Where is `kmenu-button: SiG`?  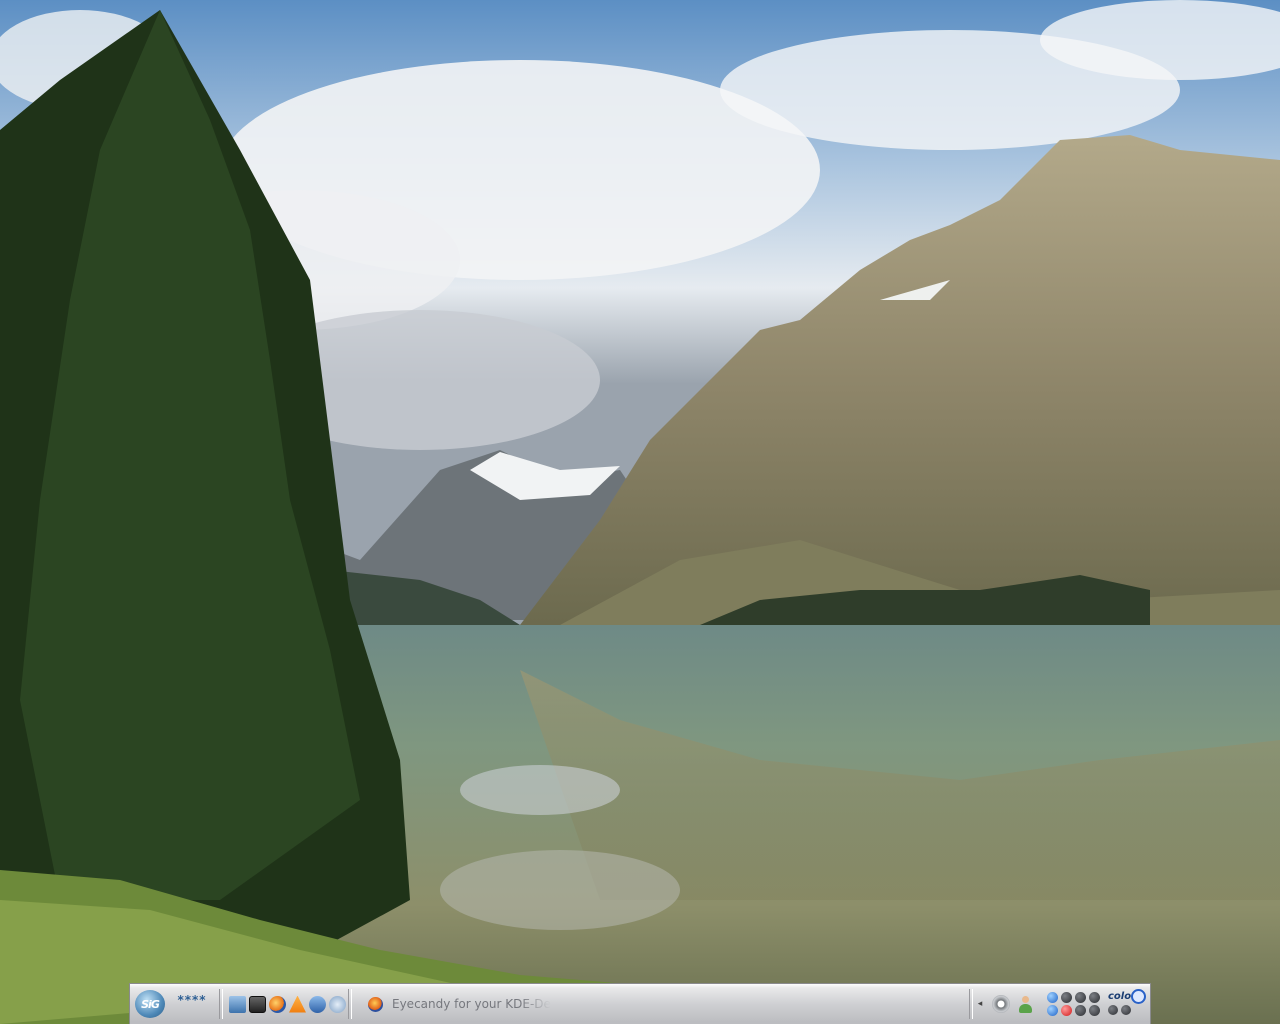
kmenu-button: SiG is located at coordinates (150, 1004).